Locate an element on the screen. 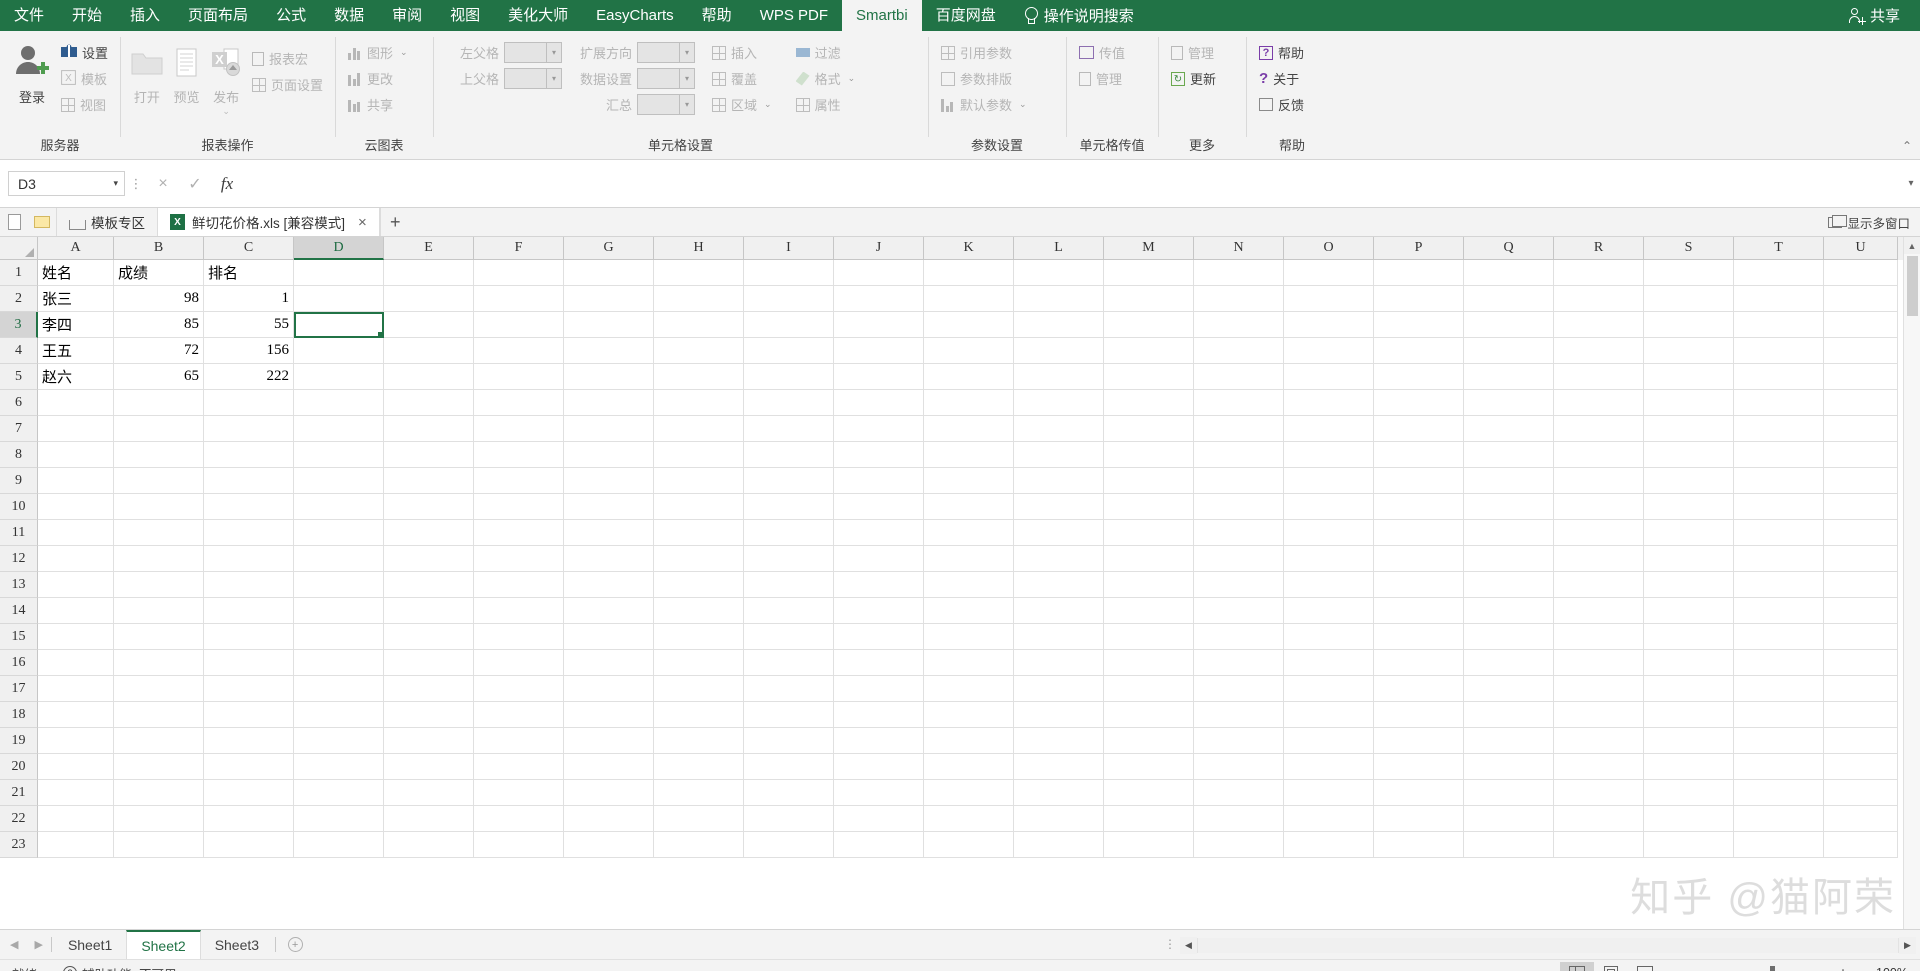 The height and width of the screenshot is (971, 1920). cell-R16 is located at coordinates (1599, 663).